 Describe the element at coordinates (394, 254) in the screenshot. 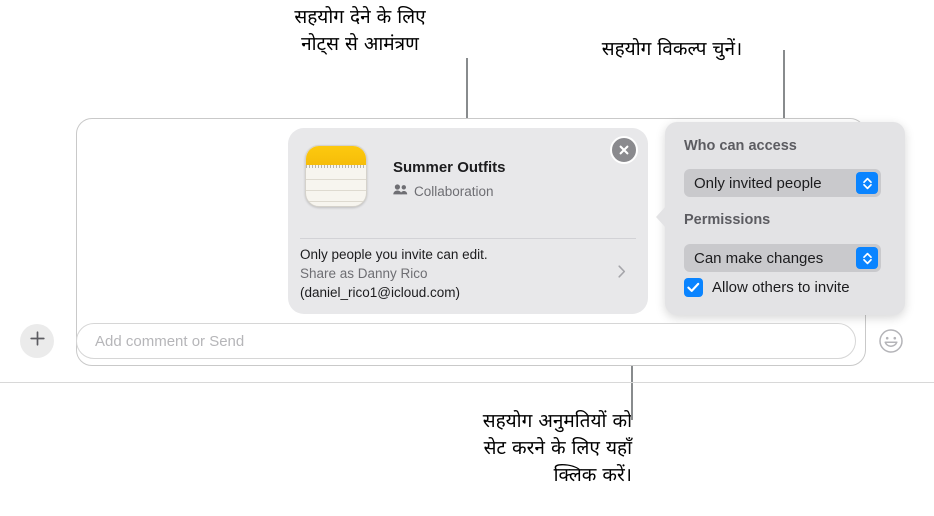

I see `note-access-description: Only people you invite can edit.` at that location.